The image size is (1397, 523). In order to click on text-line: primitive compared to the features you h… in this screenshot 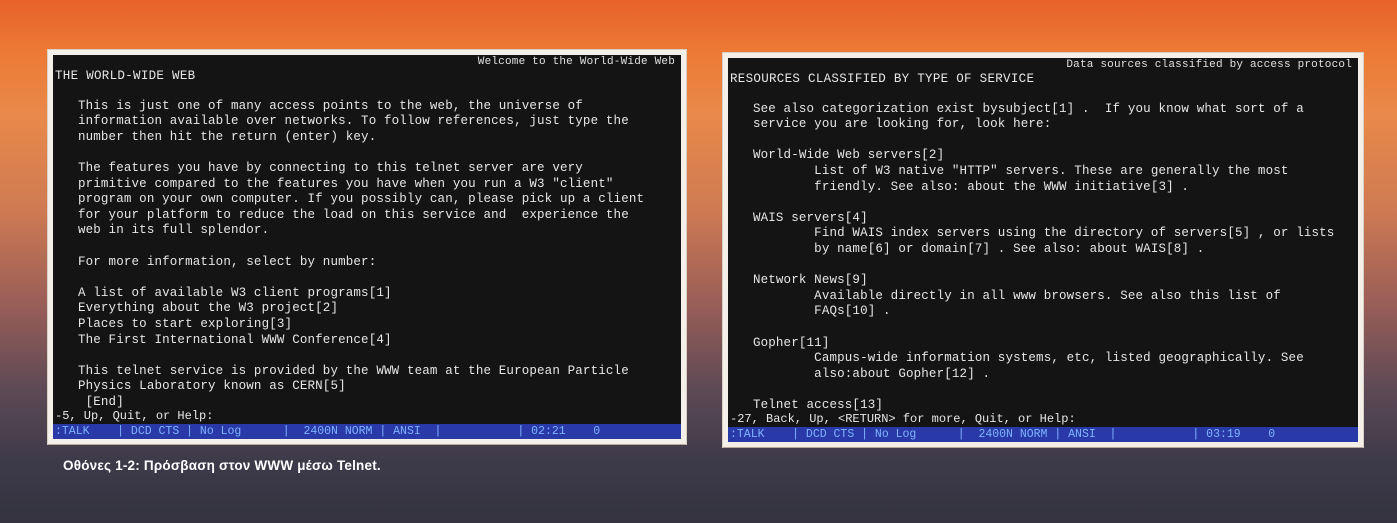, I will do `click(334, 183)`.